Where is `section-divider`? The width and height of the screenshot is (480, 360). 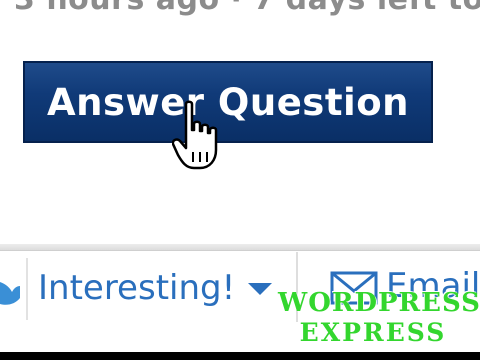
section-divider is located at coordinates (240, 247).